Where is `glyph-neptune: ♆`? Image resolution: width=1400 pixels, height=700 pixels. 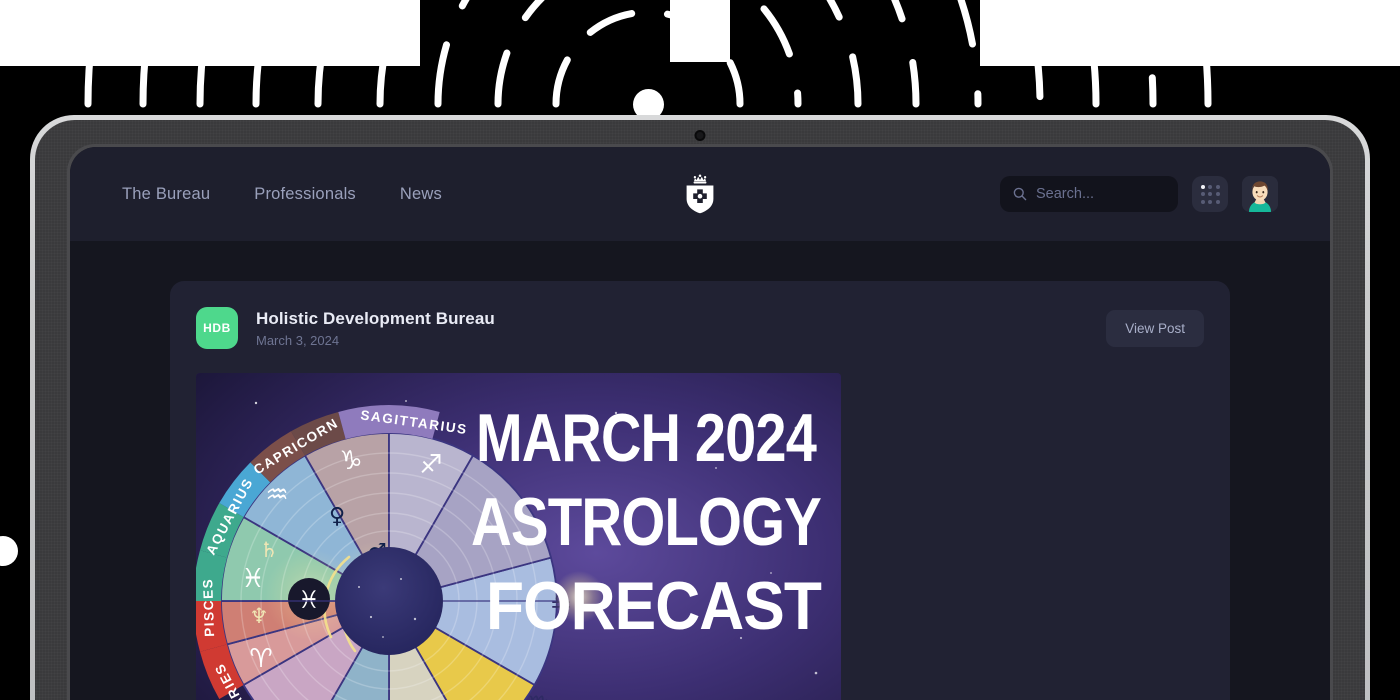 glyph-neptune: ♆ is located at coordinates (259, 616).